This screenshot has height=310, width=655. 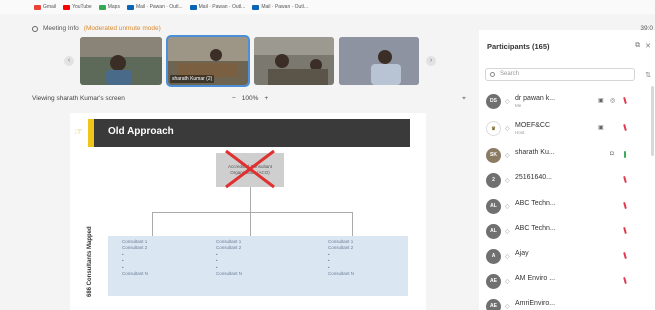 I want to click on chevron-right-icon: ›, so click(x=431, y=60).